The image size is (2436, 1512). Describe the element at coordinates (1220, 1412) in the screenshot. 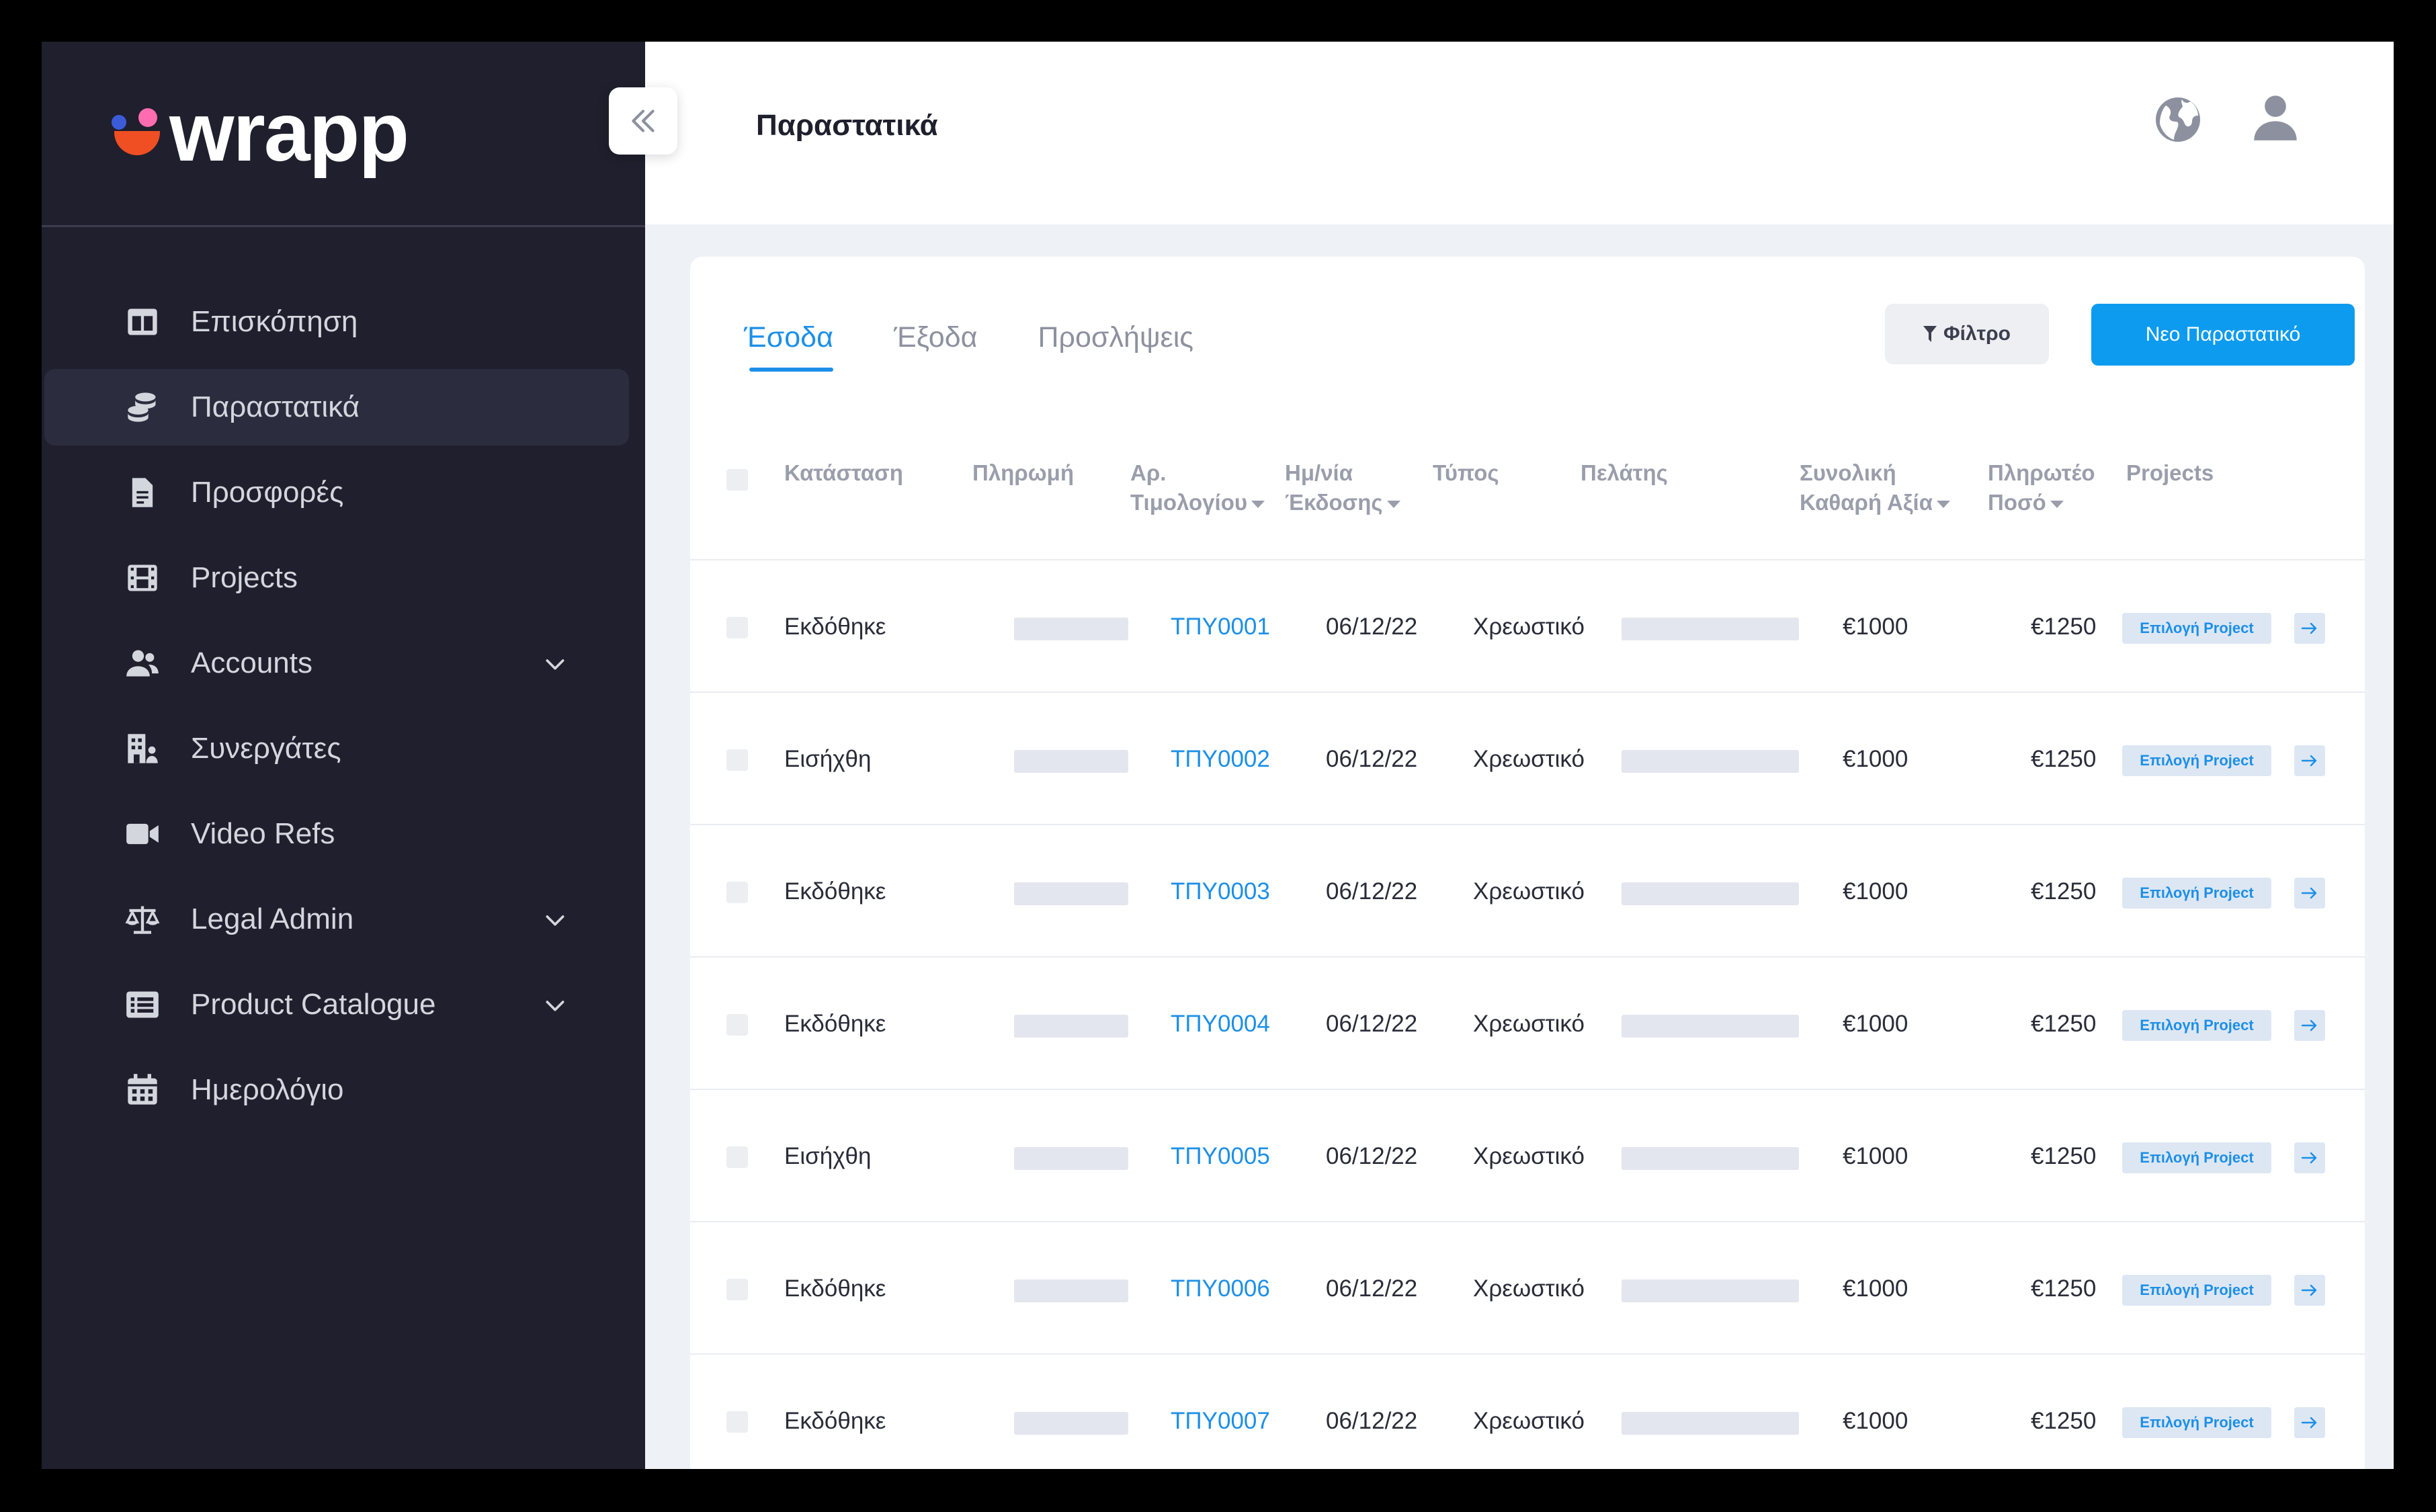

I see `invoice-link: ΤΠΥ0007` at that location.